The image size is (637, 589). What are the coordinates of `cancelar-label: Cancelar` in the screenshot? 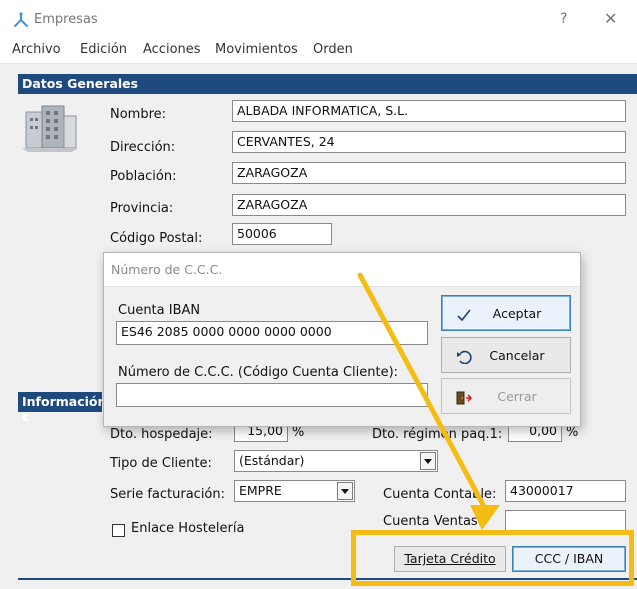 It's located at (517, 355).